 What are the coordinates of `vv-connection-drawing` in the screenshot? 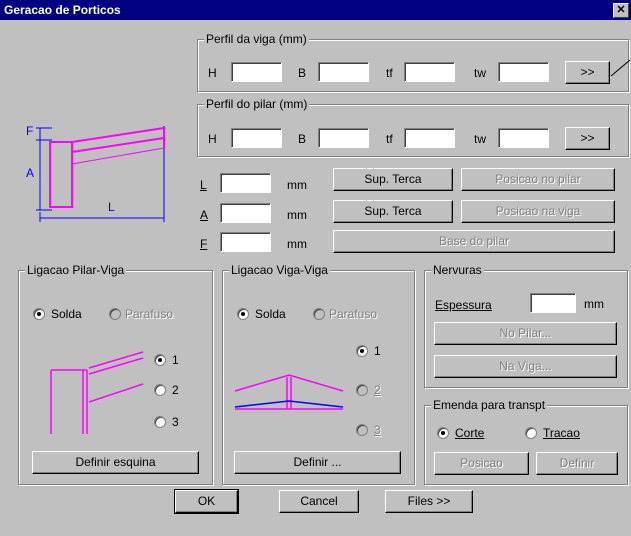 It's located at (289, 392).